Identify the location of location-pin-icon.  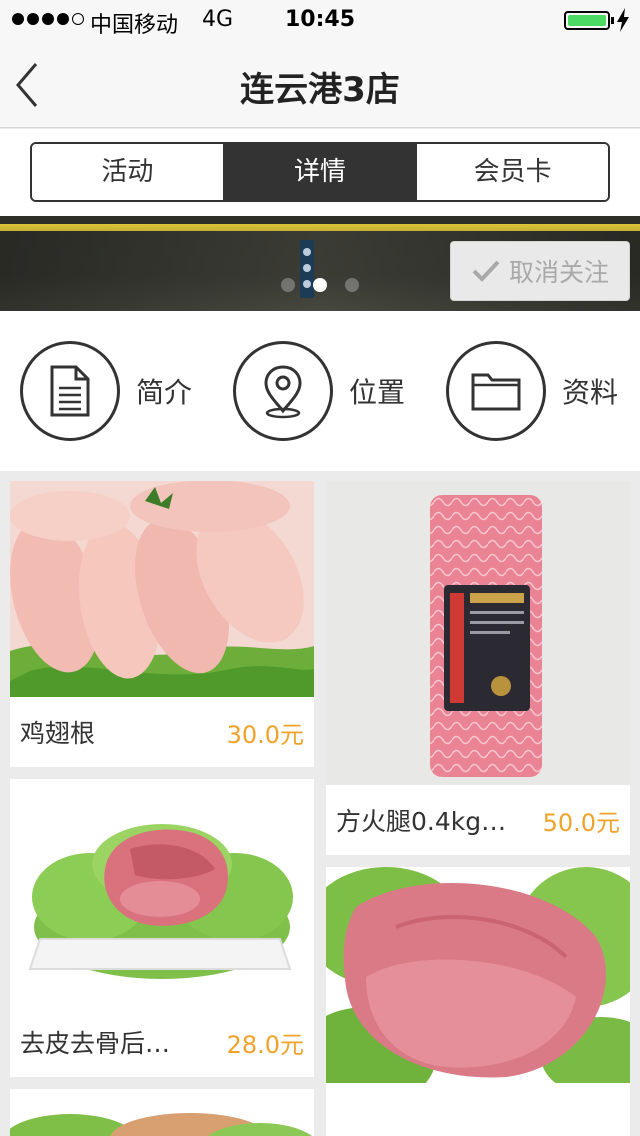
(283, 391).